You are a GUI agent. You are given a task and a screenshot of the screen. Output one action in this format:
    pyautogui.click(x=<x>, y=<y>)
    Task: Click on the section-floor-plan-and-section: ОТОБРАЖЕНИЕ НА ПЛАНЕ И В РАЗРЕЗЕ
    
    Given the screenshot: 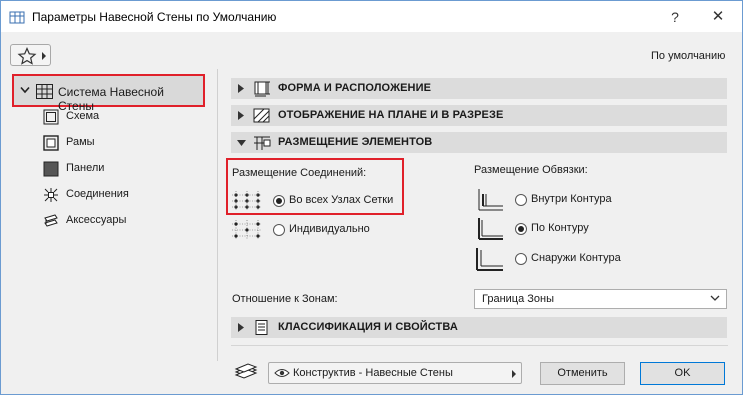 What is the action you would take?
    pyautogui.click(x=479, y=115)
    